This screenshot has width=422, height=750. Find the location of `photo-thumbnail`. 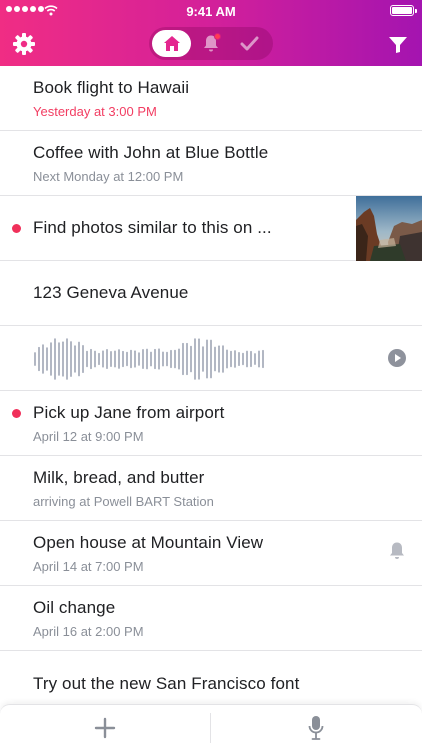

photo-thumbnail is located at coordinates (389, 228).